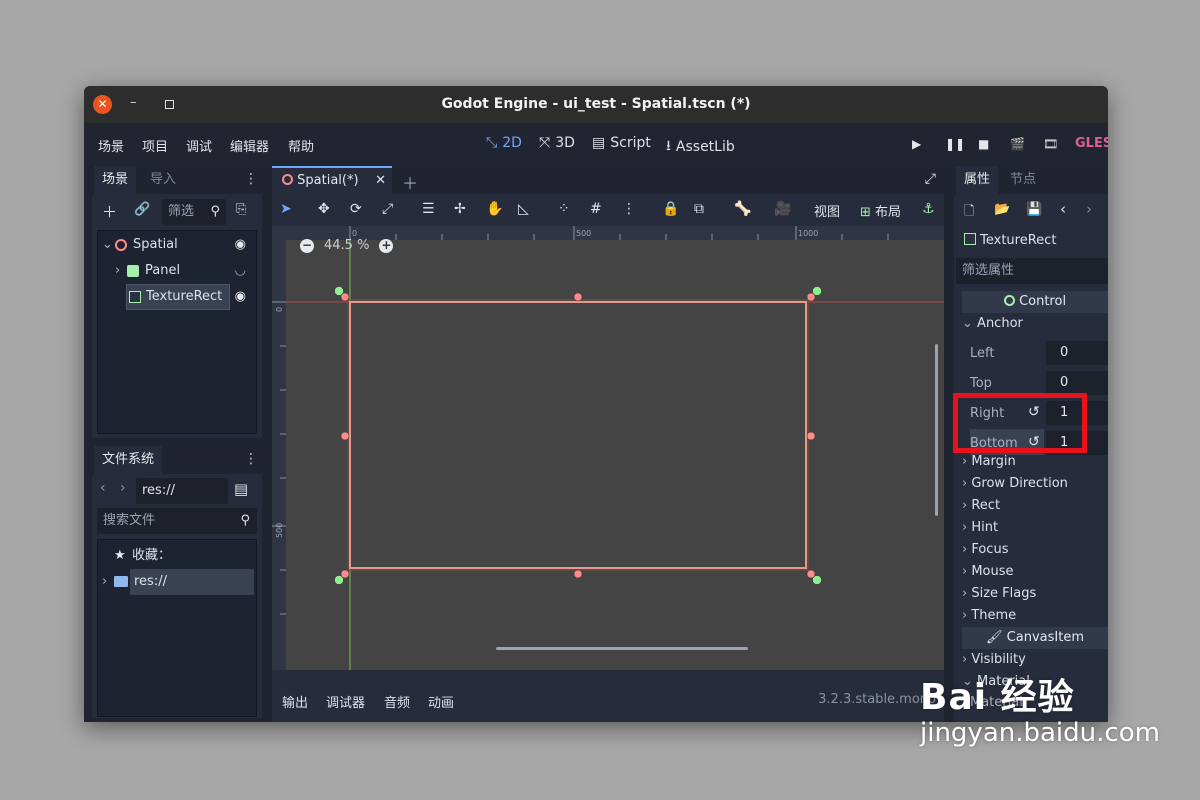 This screenshot has width=1200, height=800. Describe the element at coordinates (177, 582) in the screenshot. I see `res-root-row: › res://` at that location.